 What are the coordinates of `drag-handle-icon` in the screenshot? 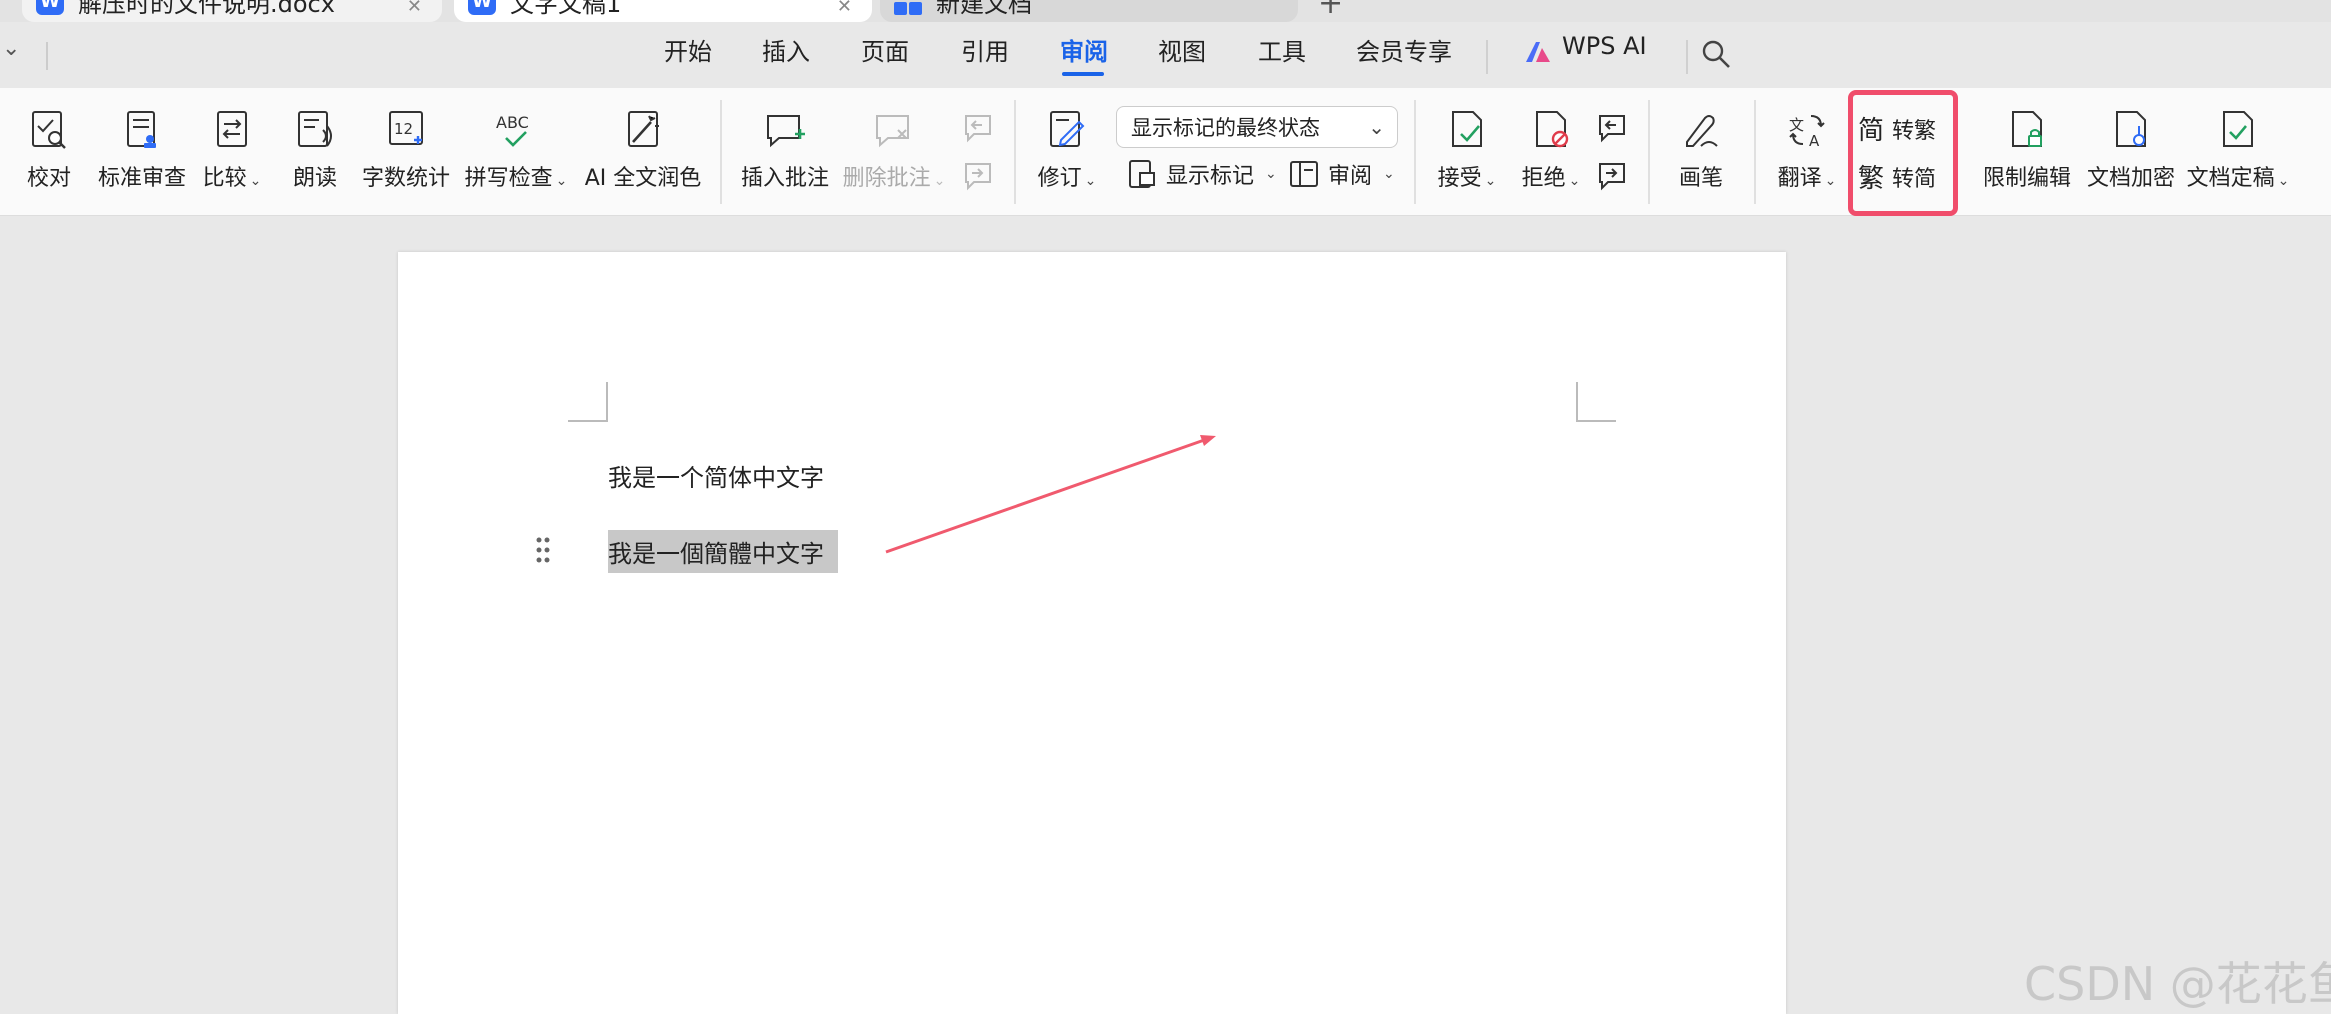 It's located at (543, 550).